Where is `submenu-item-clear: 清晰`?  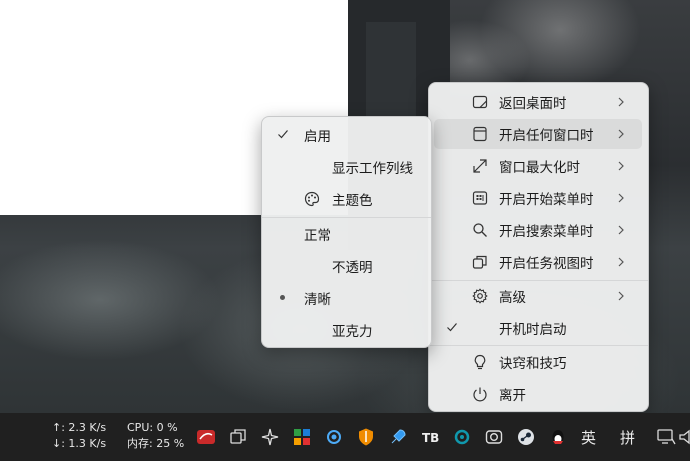
submenu-item-clear: 清晰 is located at coordinates (346, 298).